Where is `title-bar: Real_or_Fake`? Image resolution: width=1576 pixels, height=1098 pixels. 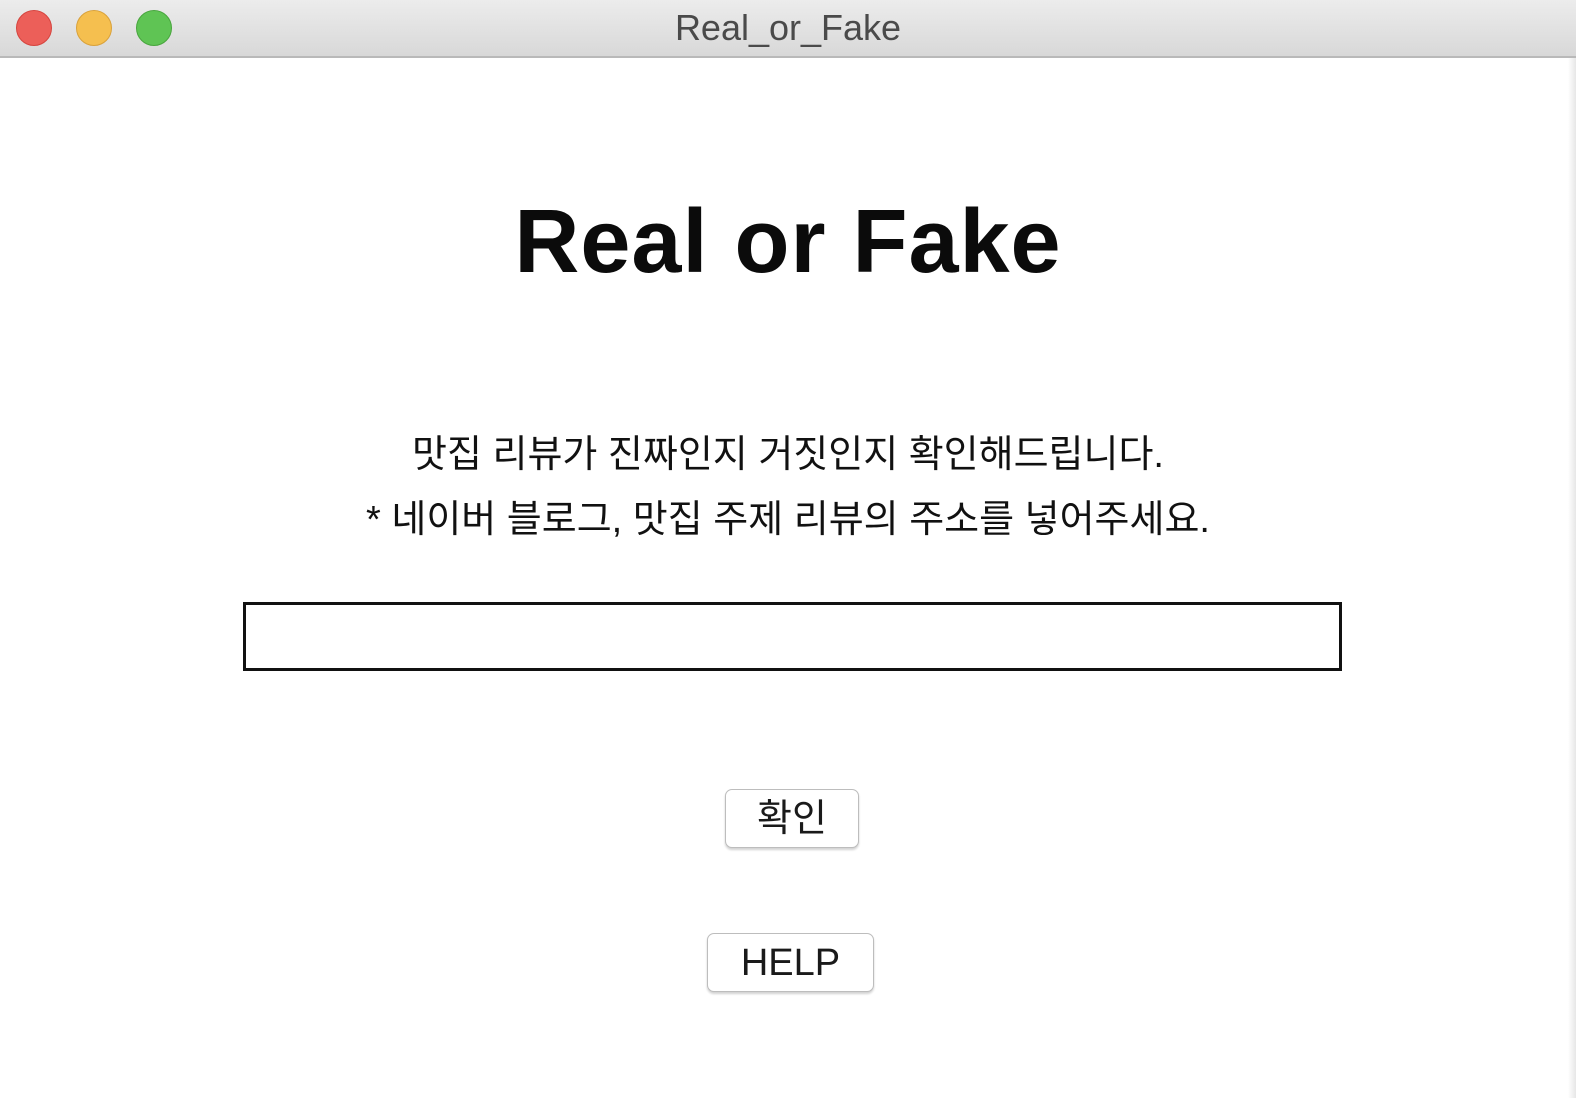 title-bar: Real_or_Fake is located at coordinates (788, 29).